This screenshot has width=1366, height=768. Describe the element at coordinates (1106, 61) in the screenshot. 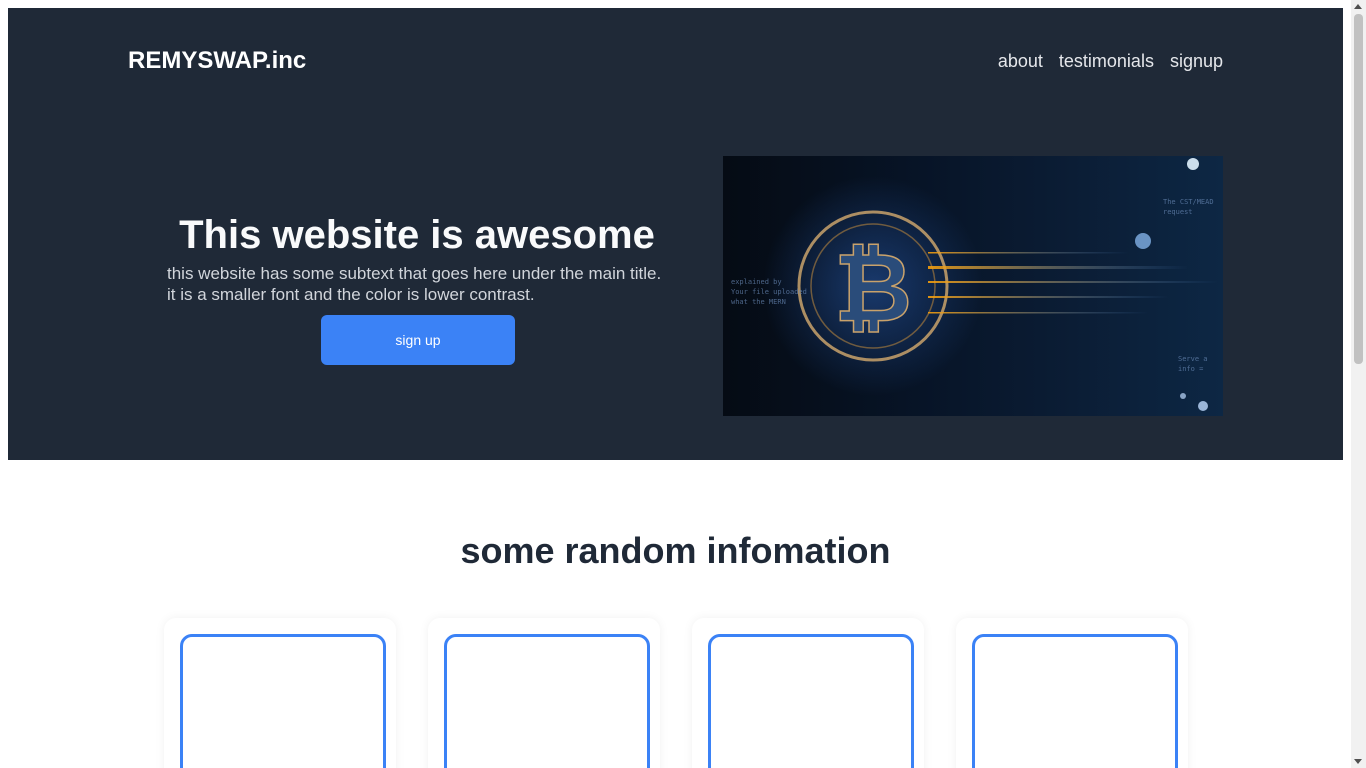

I see `nav-testimonials: testimonials` at that location.